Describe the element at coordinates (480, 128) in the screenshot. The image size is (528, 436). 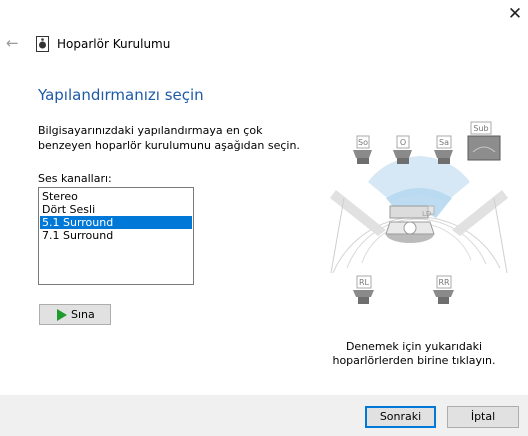
I see `speaker-subwoofer-label: Sub` at that location.